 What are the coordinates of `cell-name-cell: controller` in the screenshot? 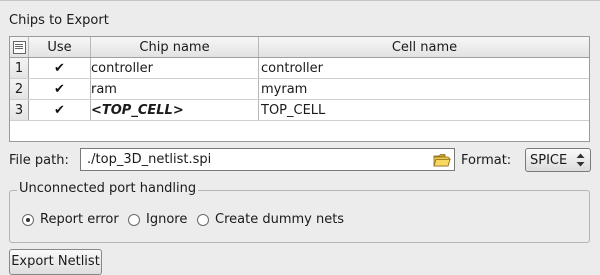 It's located at (424, 68).